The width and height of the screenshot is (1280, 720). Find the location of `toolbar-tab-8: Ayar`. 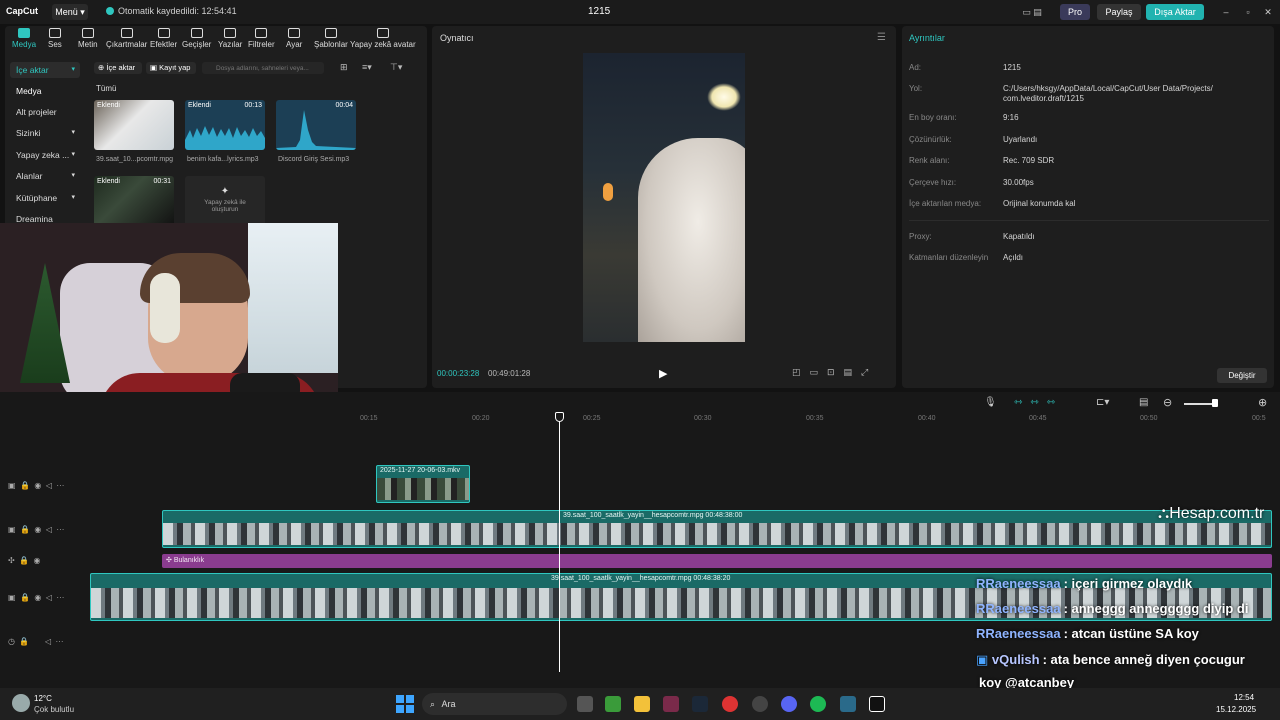

toolbar-tab-8: Ayar is located at coordinates (294, 38).